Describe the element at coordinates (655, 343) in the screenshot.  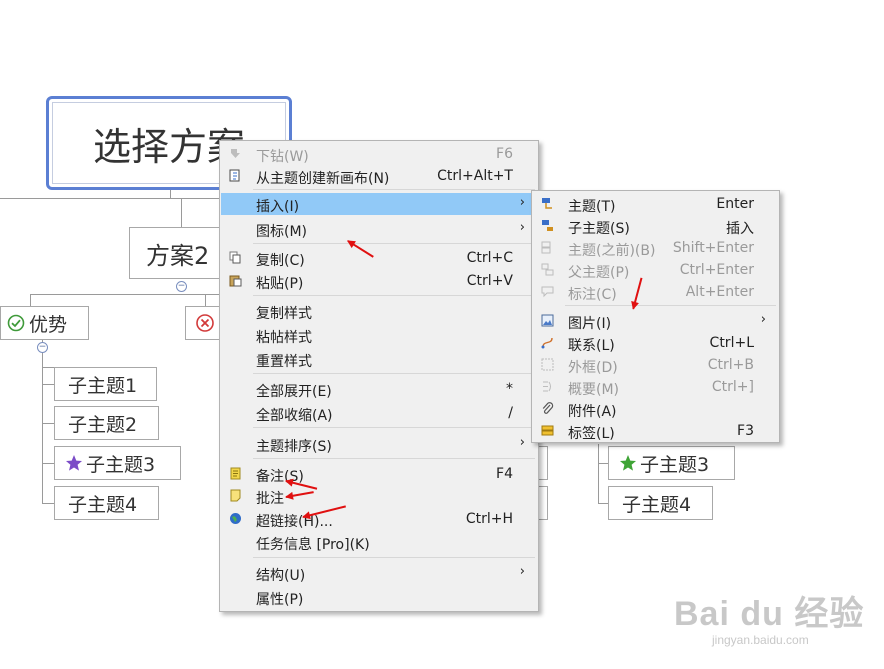
I see `submenu-item-relationship: 联系(L) Ctrl+L` at that location.